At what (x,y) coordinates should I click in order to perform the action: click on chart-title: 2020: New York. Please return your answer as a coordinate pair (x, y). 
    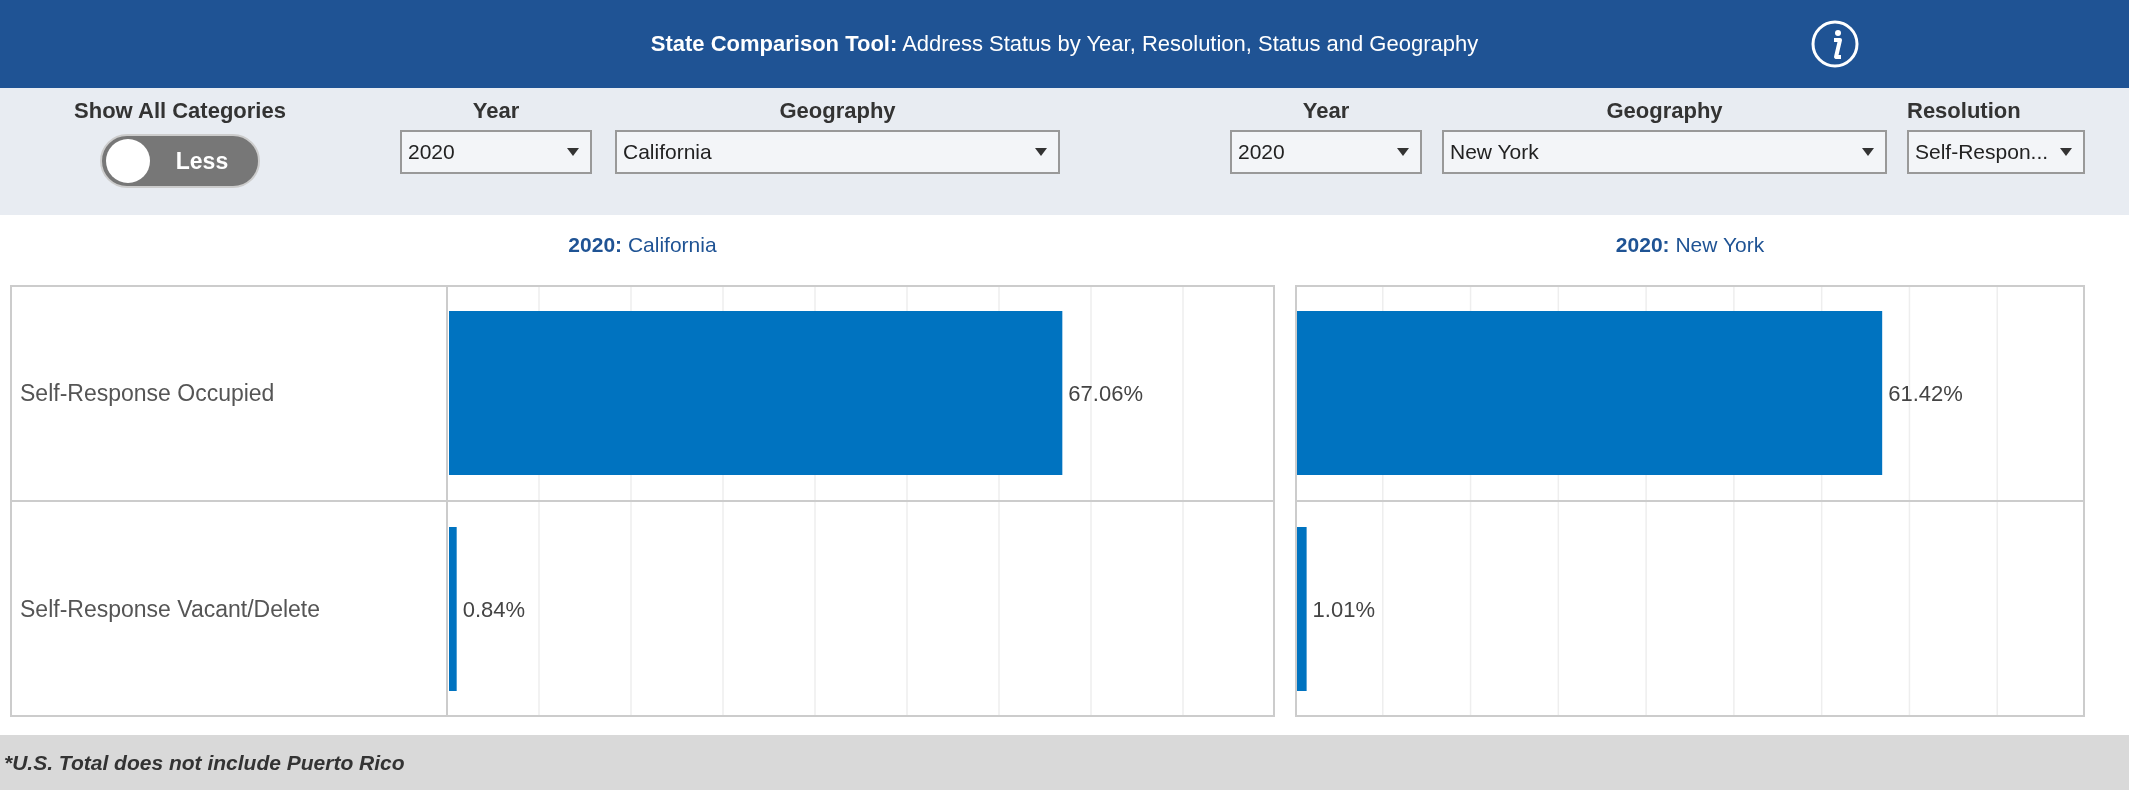
    Looking at the image, I should click on (1690, 245).